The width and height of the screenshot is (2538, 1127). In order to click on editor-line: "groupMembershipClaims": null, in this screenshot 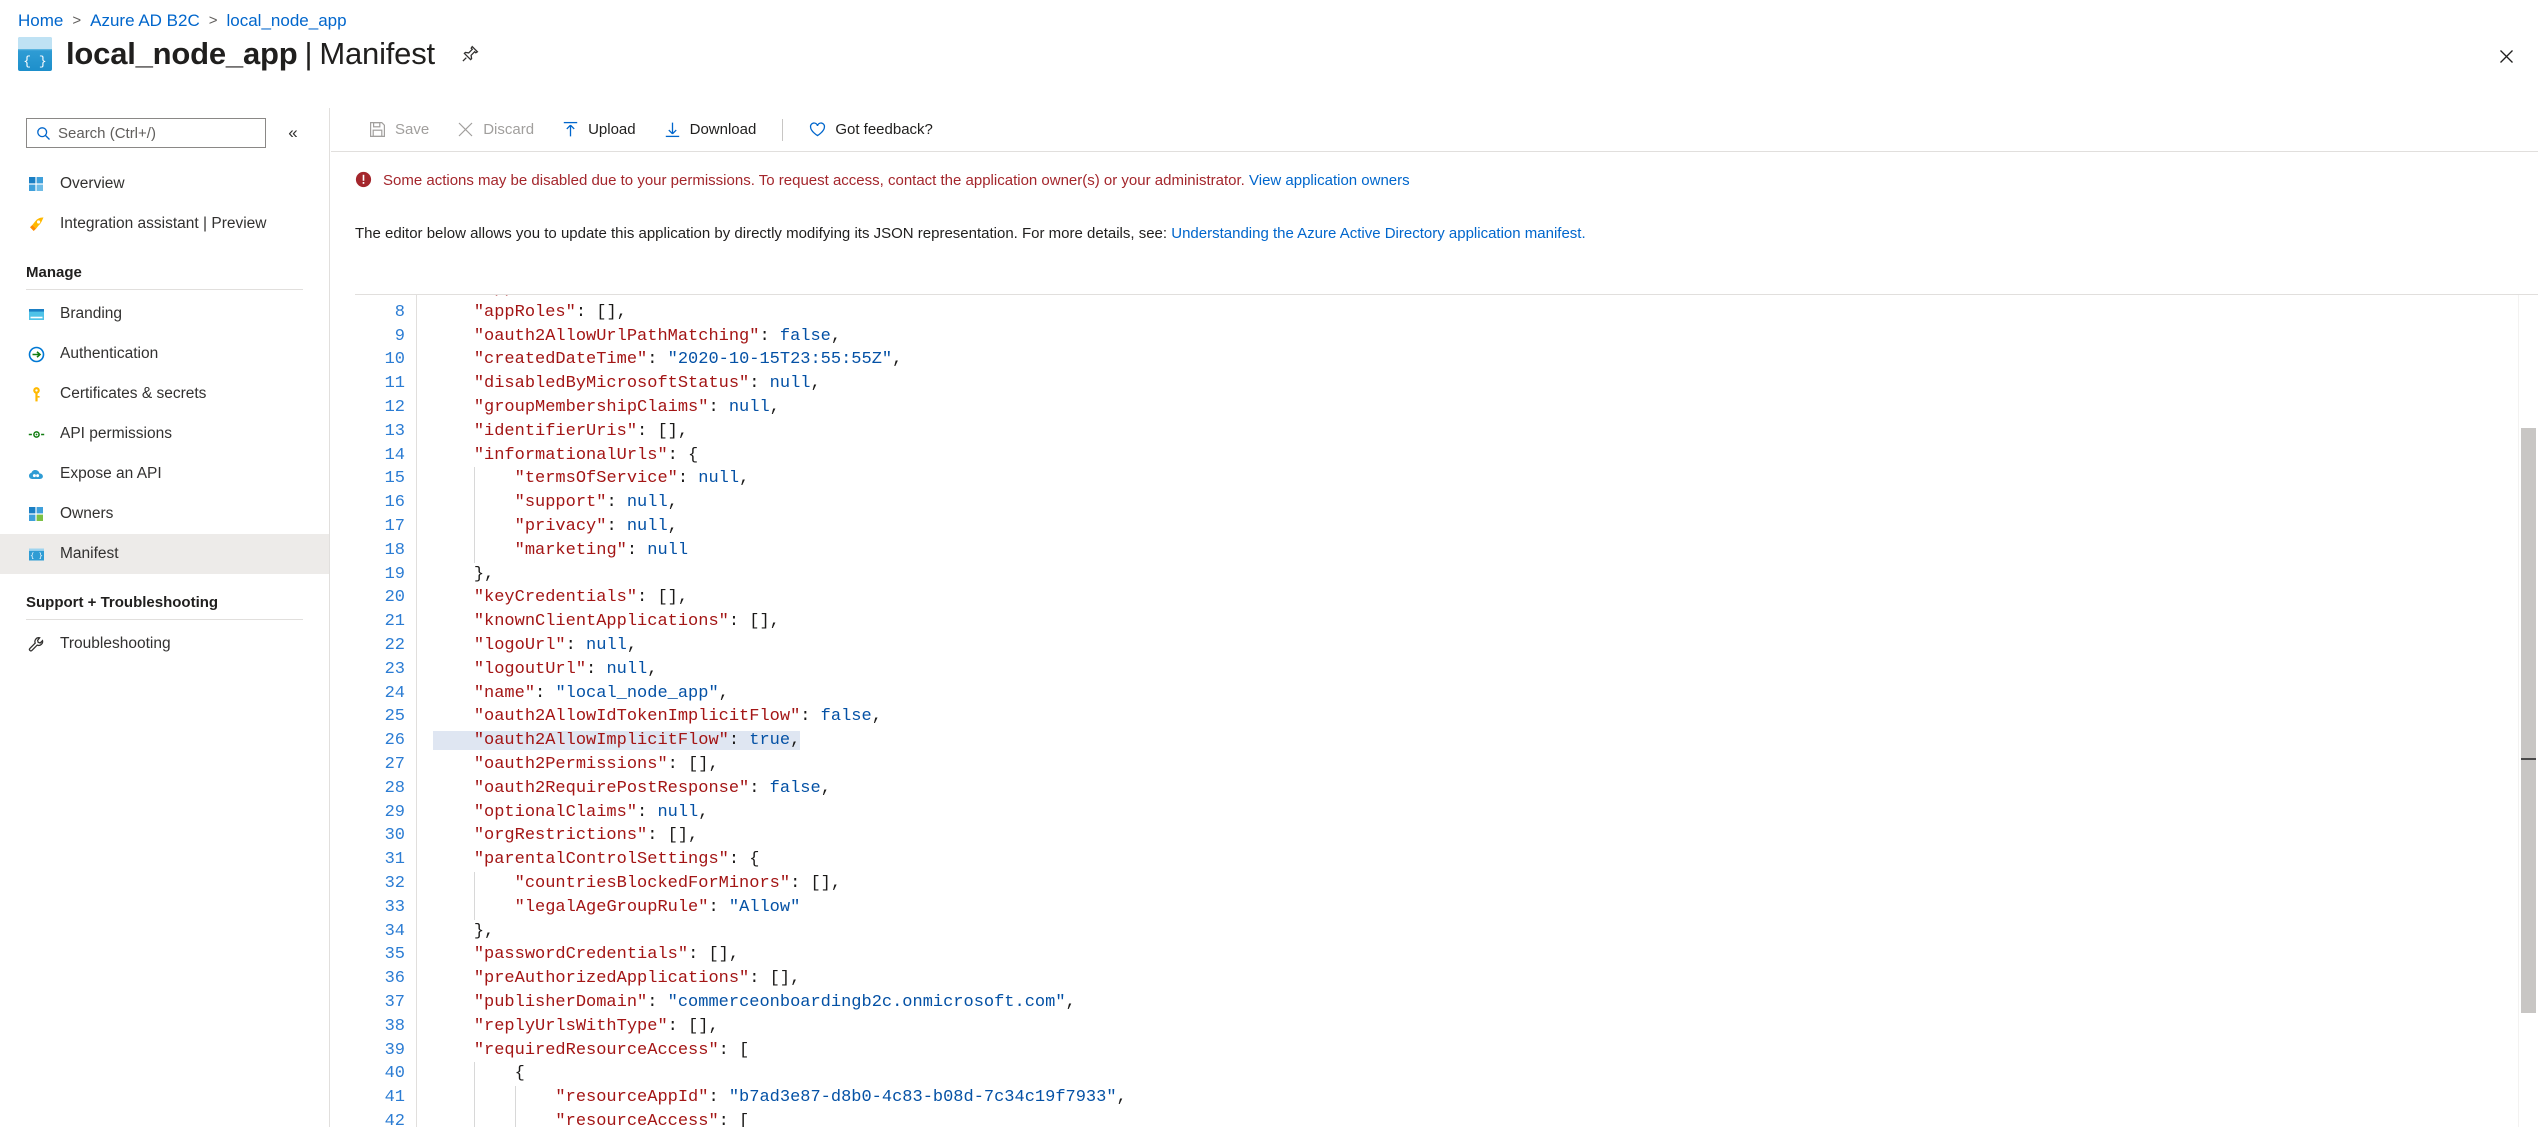, I will do `click(1485, 408)`.